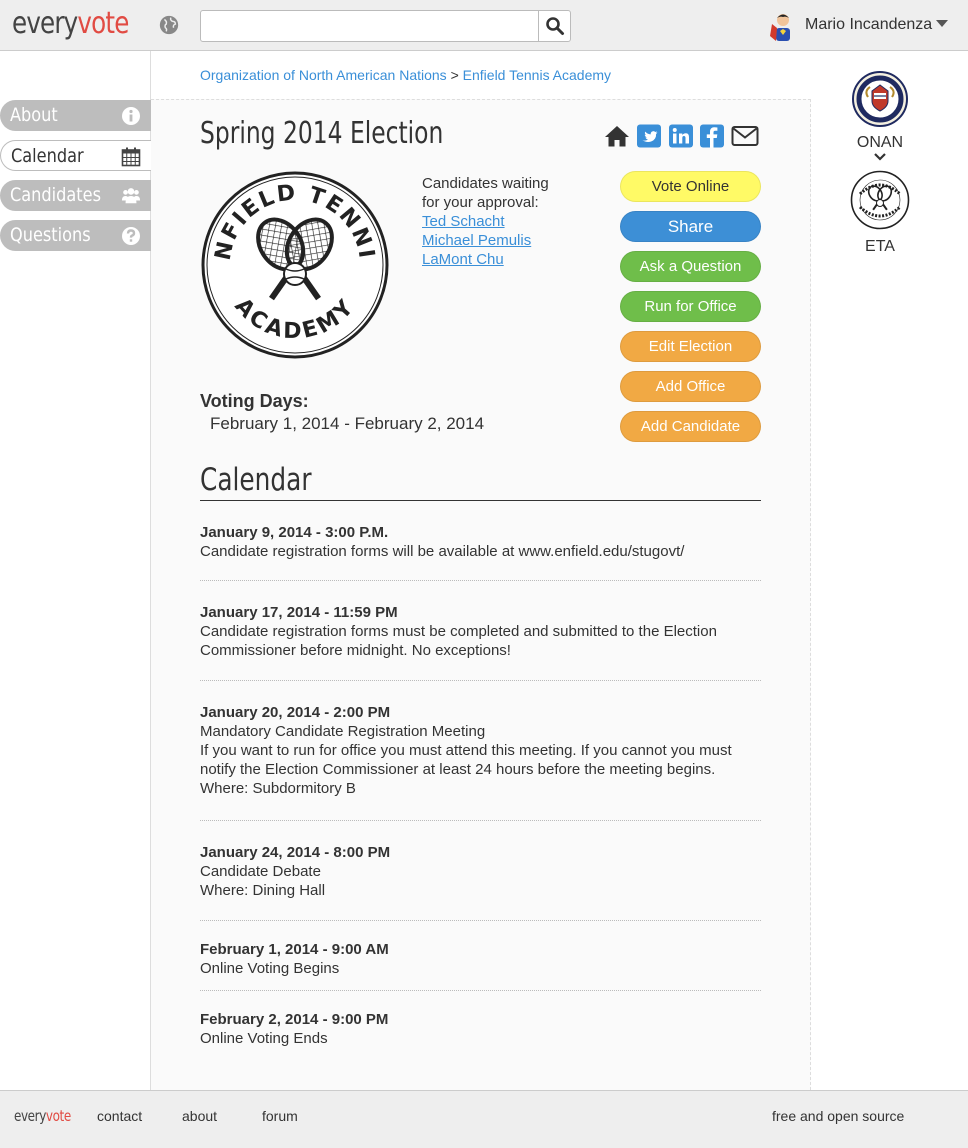  Describe the element at coordinates (294, 532) in the screenshot. I see `event-datetime: January 9, 2014 - 3:00 P.M.` at that location.